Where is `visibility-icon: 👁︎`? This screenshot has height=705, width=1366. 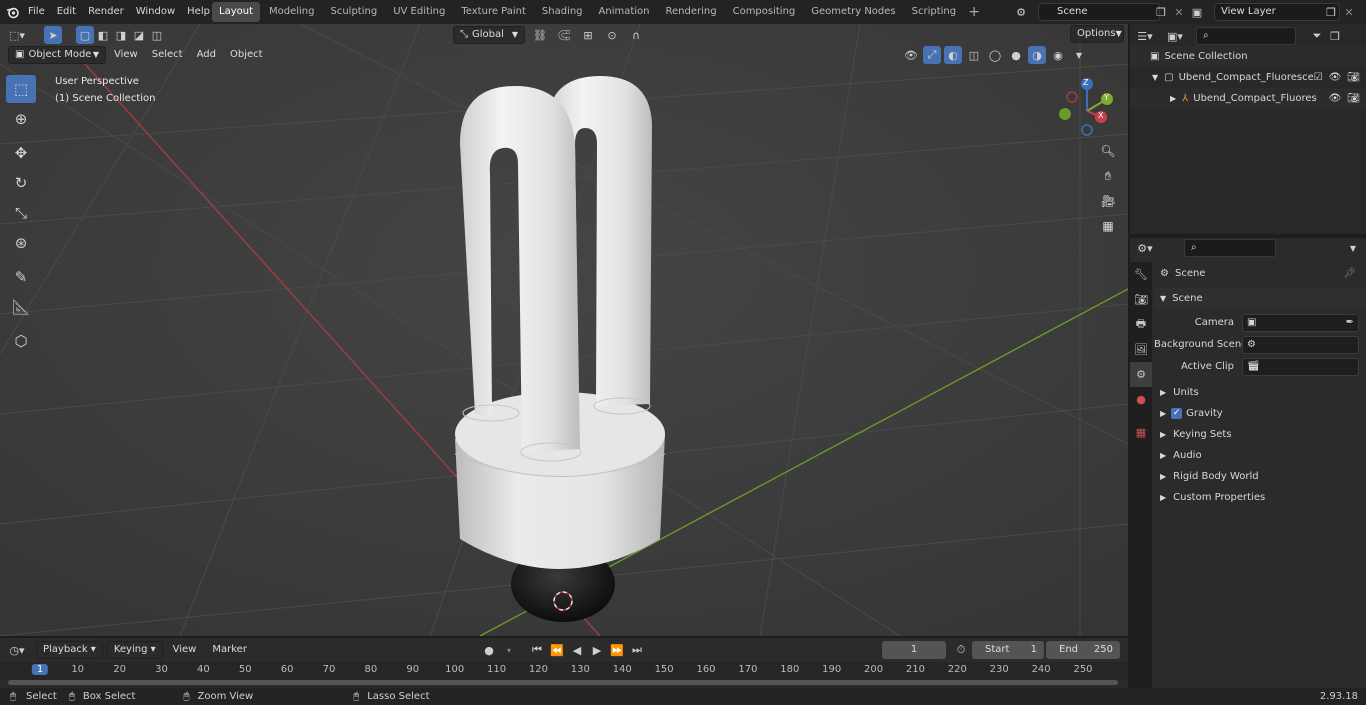 visibility-icon: 👁︎ is located at coordinates (911, 55).